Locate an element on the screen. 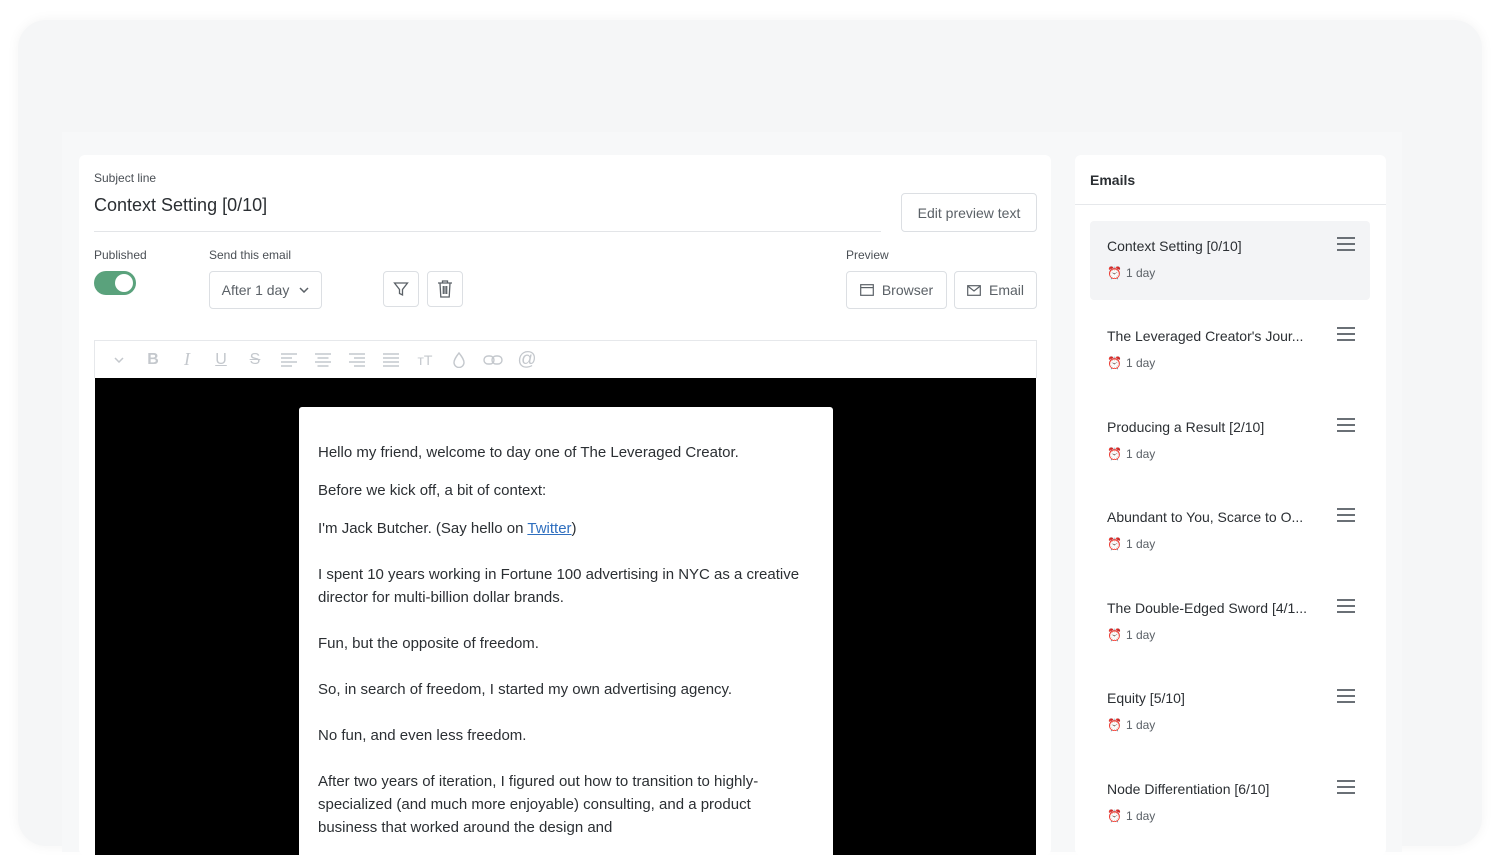 This screenshot has width=1500, height=866. justify-icon is located at coordinates (391, 360).